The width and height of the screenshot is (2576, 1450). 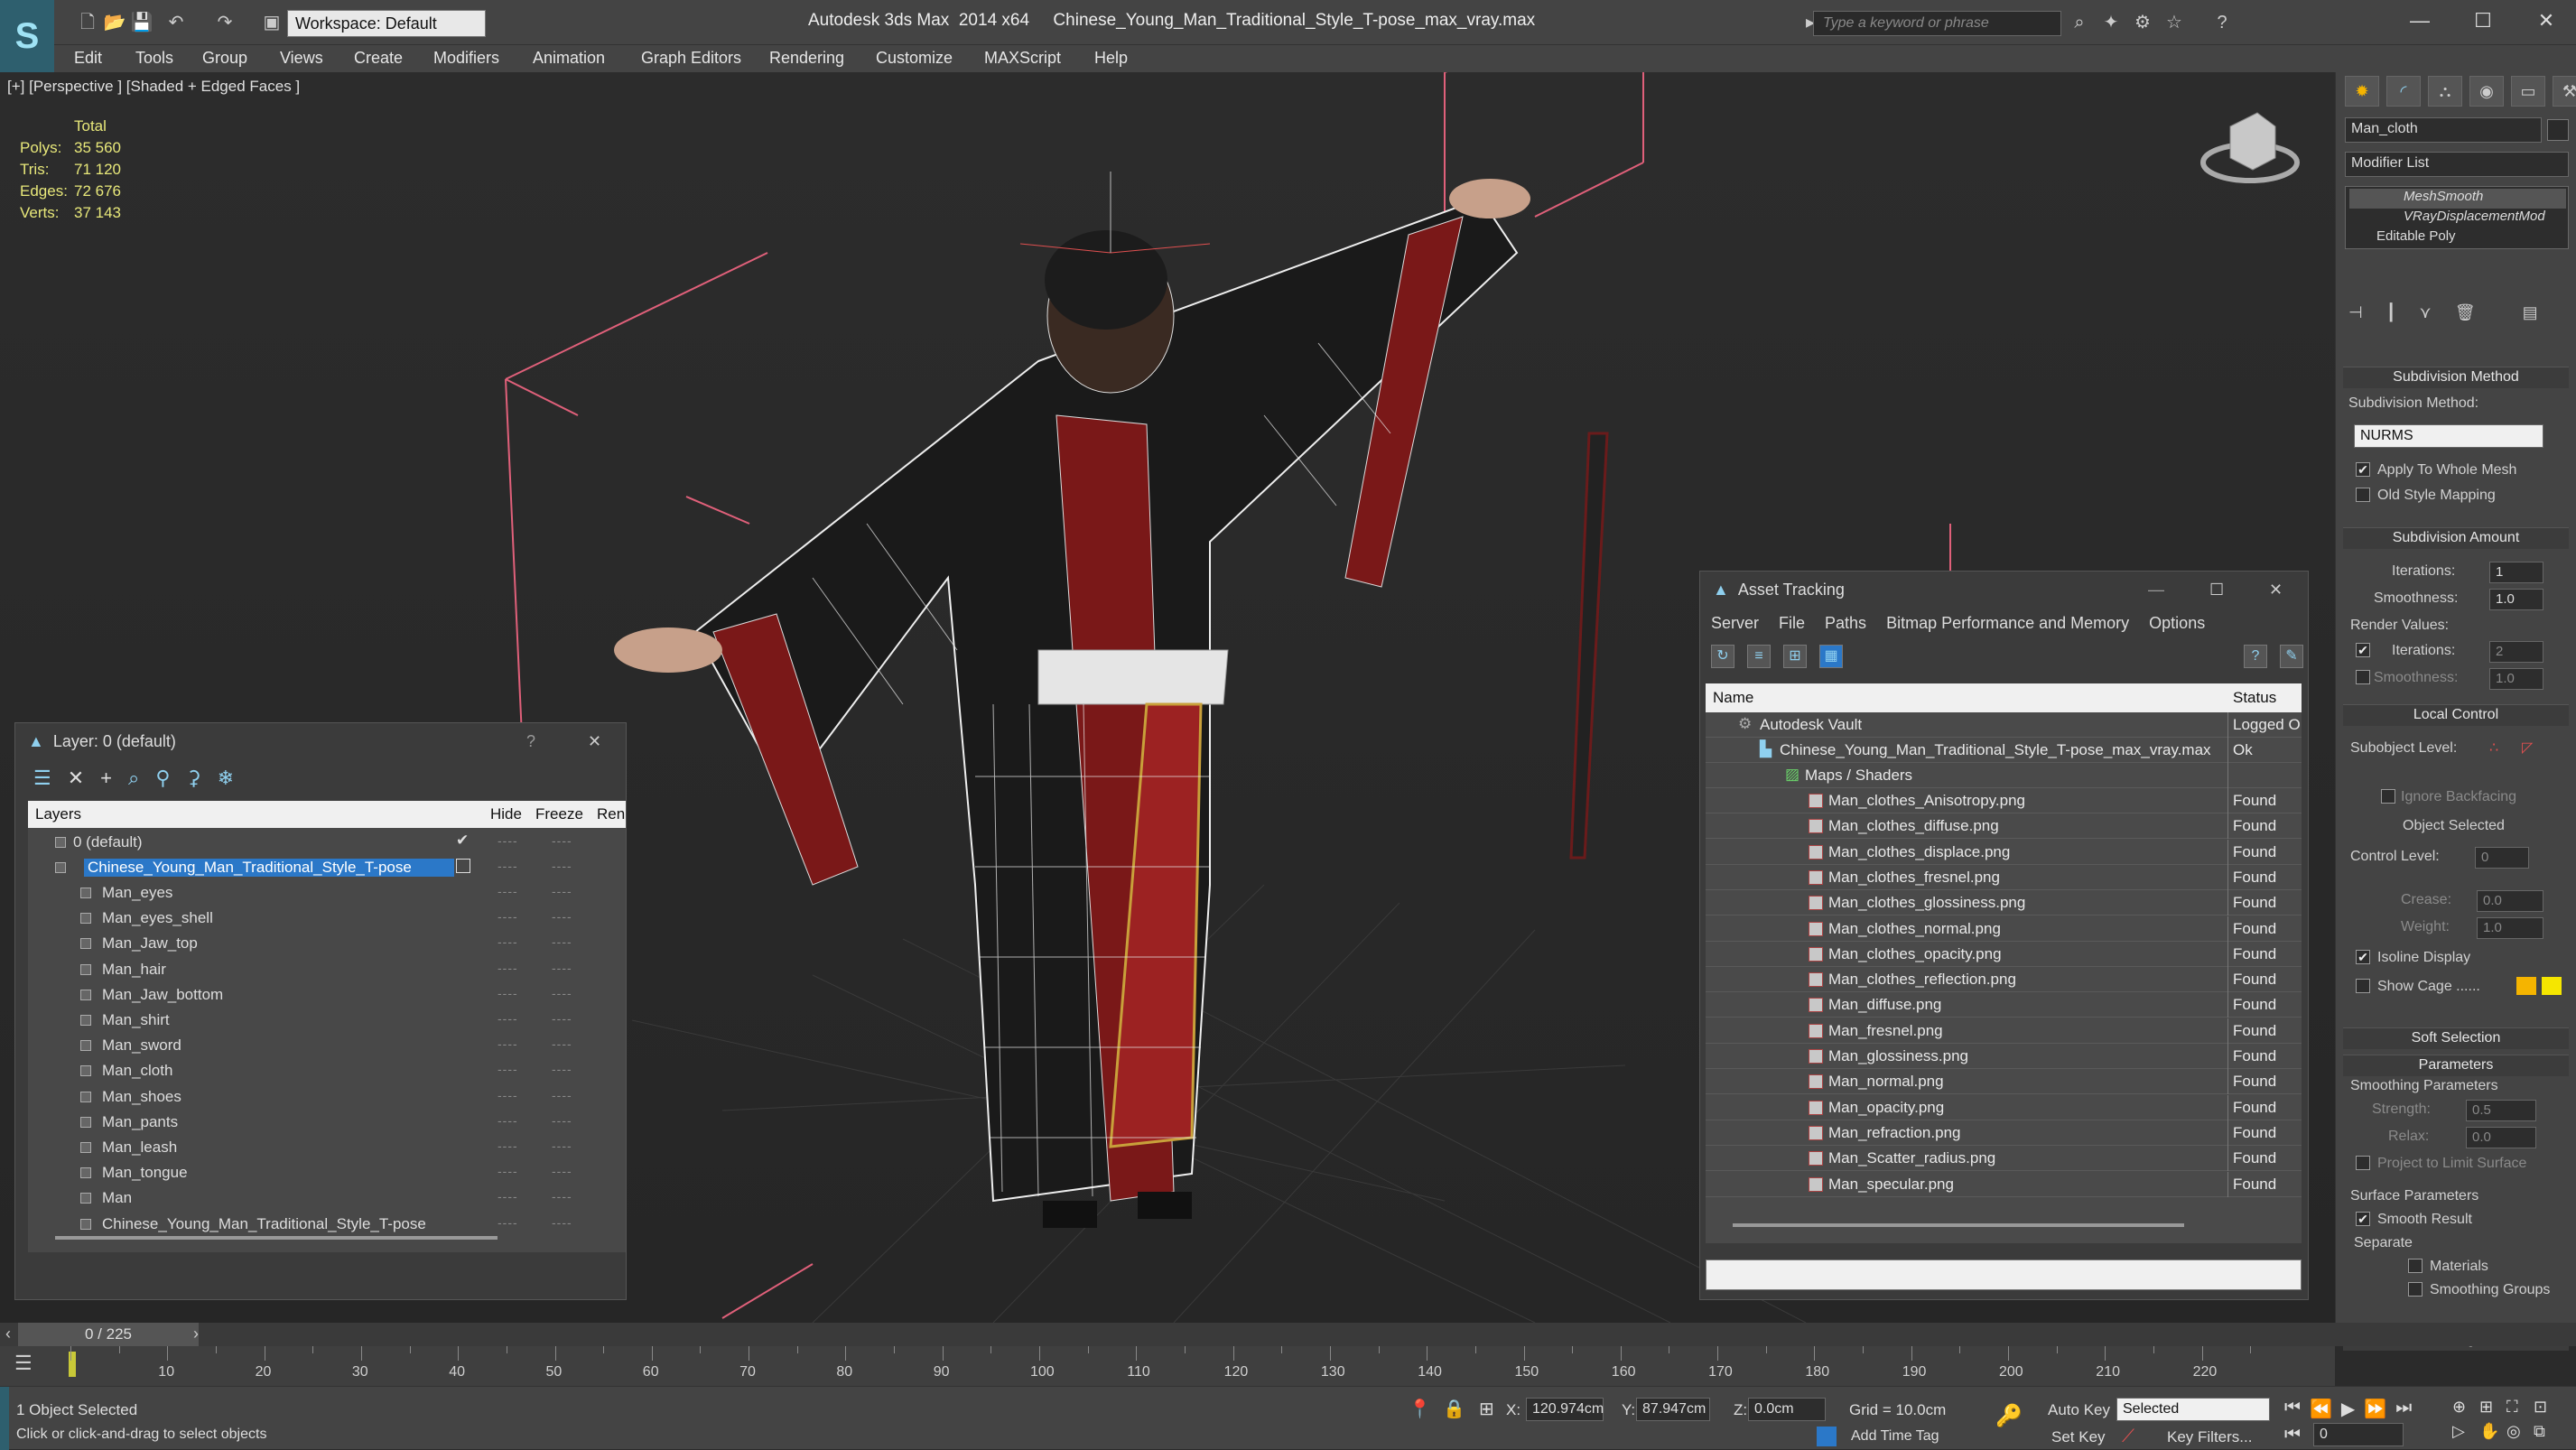 What do you see at coordinates (466, 58) in the screenshot?
I see `menu-modifiers: Modifiers` at bounding box center [466, 58].